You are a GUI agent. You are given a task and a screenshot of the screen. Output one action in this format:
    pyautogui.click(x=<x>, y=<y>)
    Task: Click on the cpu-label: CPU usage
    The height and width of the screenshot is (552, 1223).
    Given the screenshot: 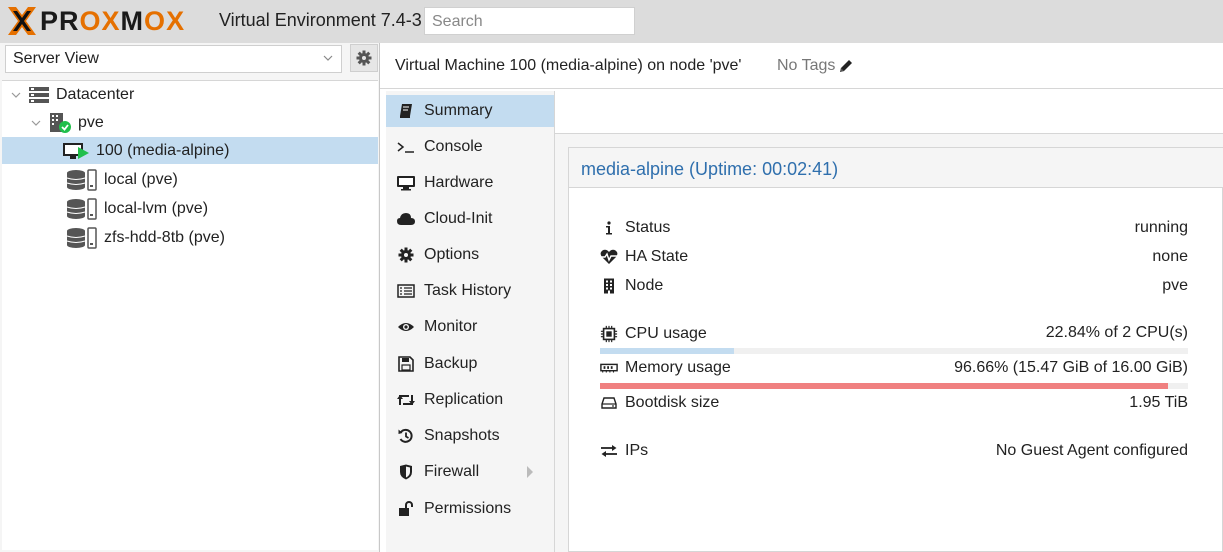 What is the action you would take?
    pyautogui.click(x=666, y=333)
    